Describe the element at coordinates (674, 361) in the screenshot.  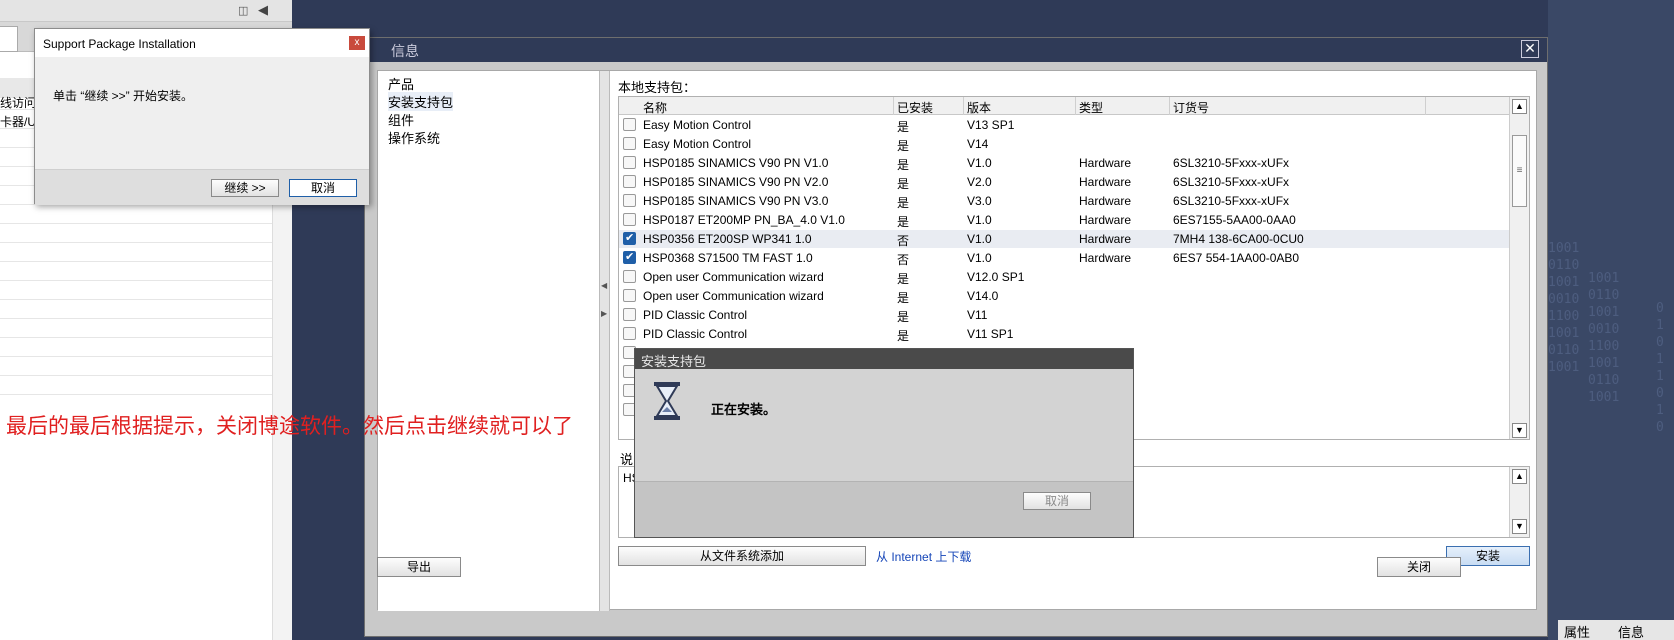
I see `installing-dialog-title: 安装支持包` at that location.